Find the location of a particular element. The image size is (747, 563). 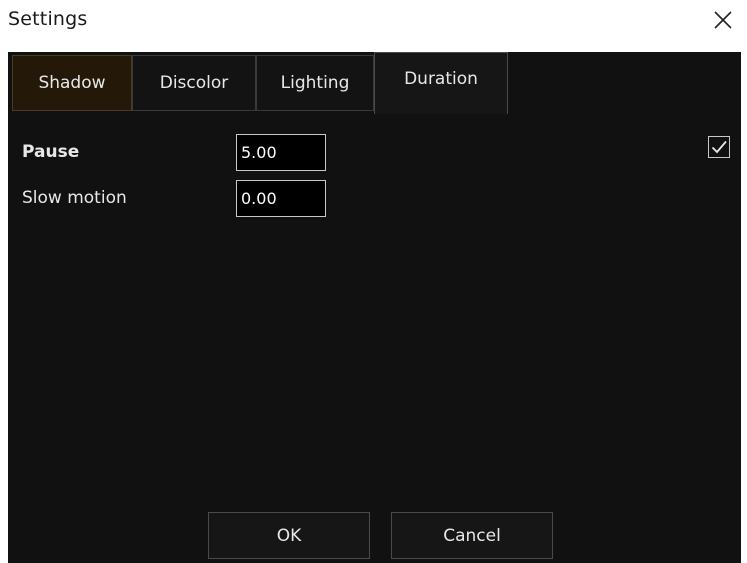

enable-checkbox is located at coordinates (719, 147).